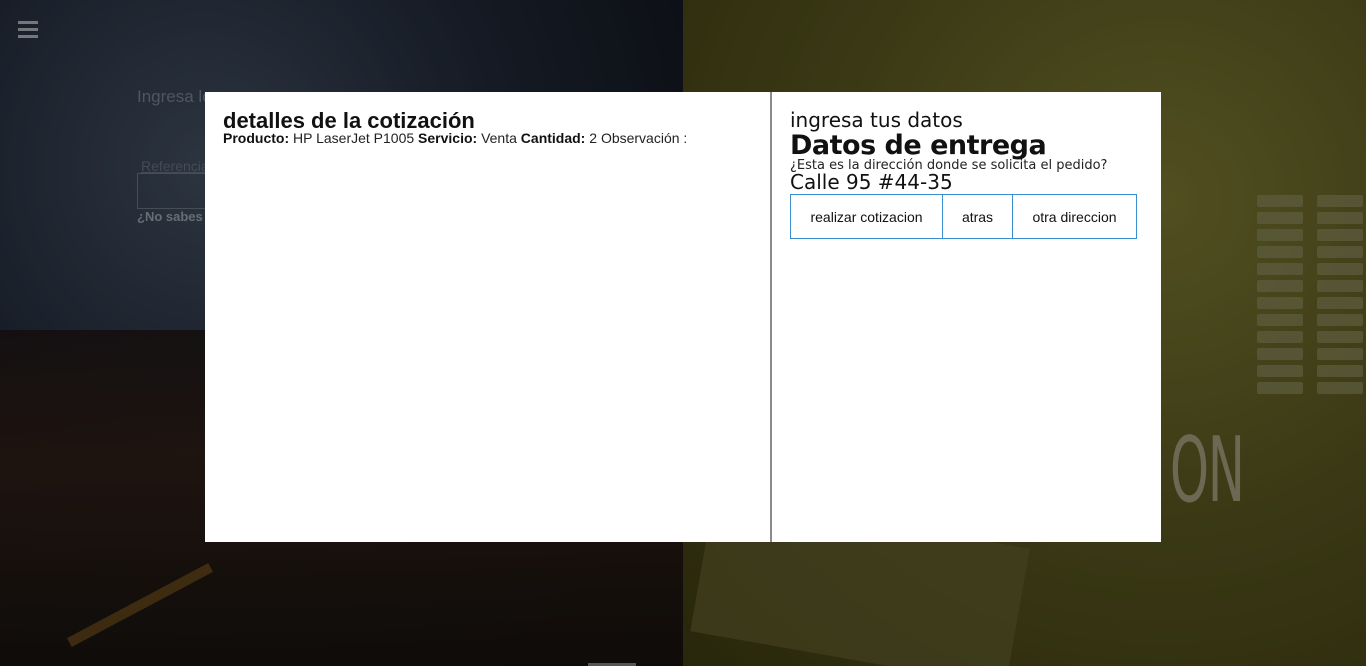 The width and height of the screenshot is (1366, 666). Describe the element at coordinates (593, 138) in the screenshot. I see `cantidad-value: 2` at that location.